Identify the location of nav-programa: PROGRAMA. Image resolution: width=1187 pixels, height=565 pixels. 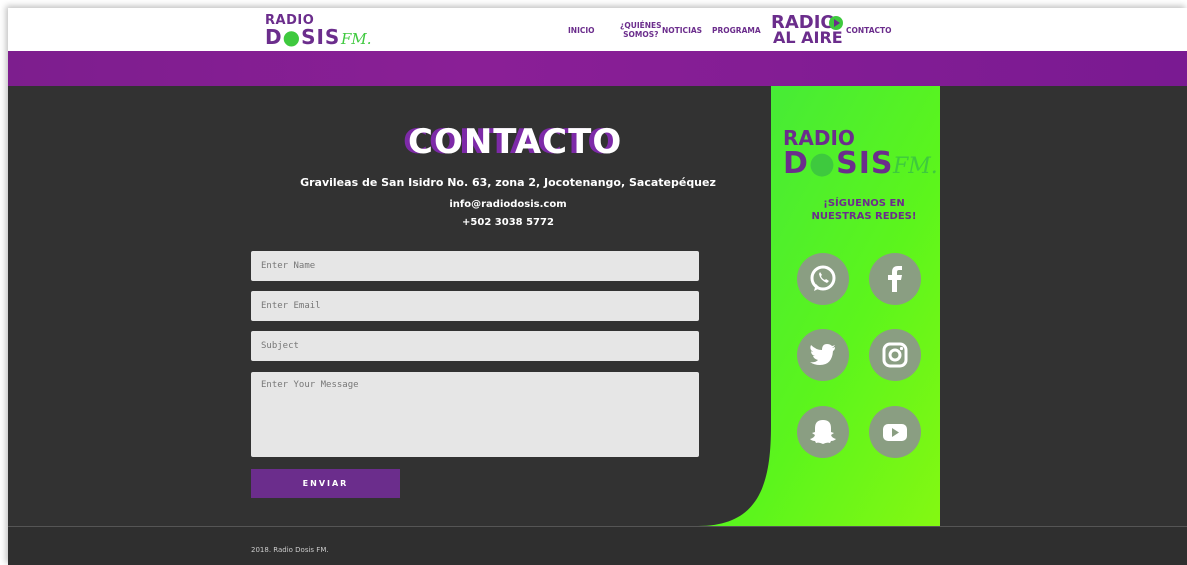
(736, 30).